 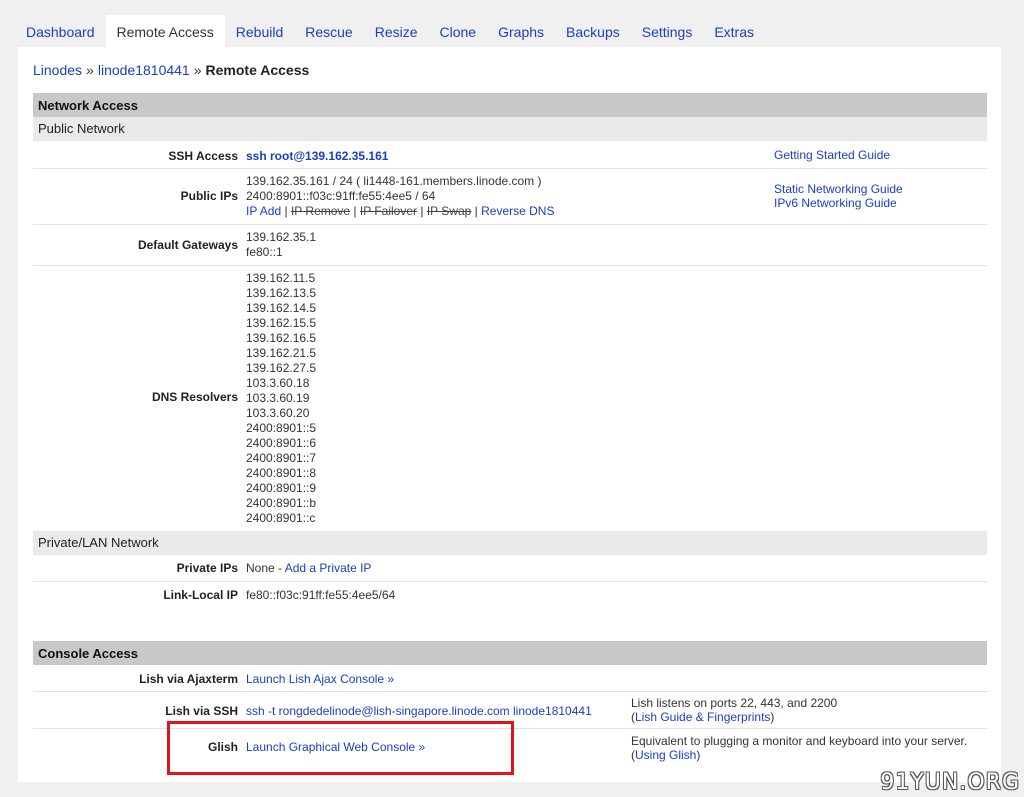 I want to click on dns-resolver: 2400:8901::5, so click(x=281, y=428).